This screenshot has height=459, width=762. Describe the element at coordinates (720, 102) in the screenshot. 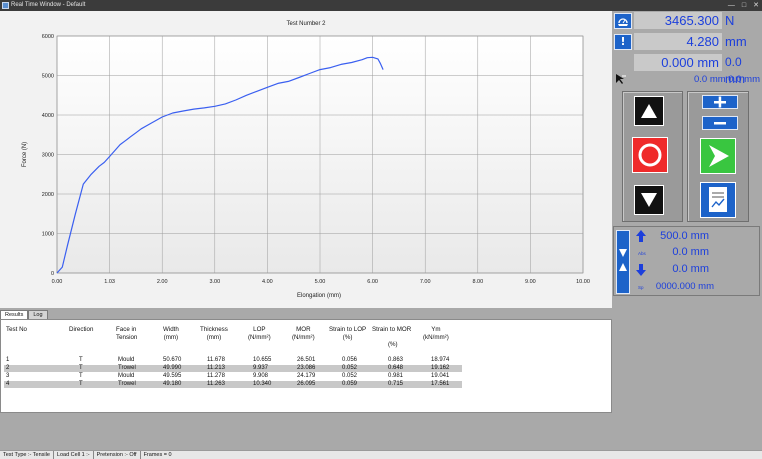

I see `plus-icon` at that location.